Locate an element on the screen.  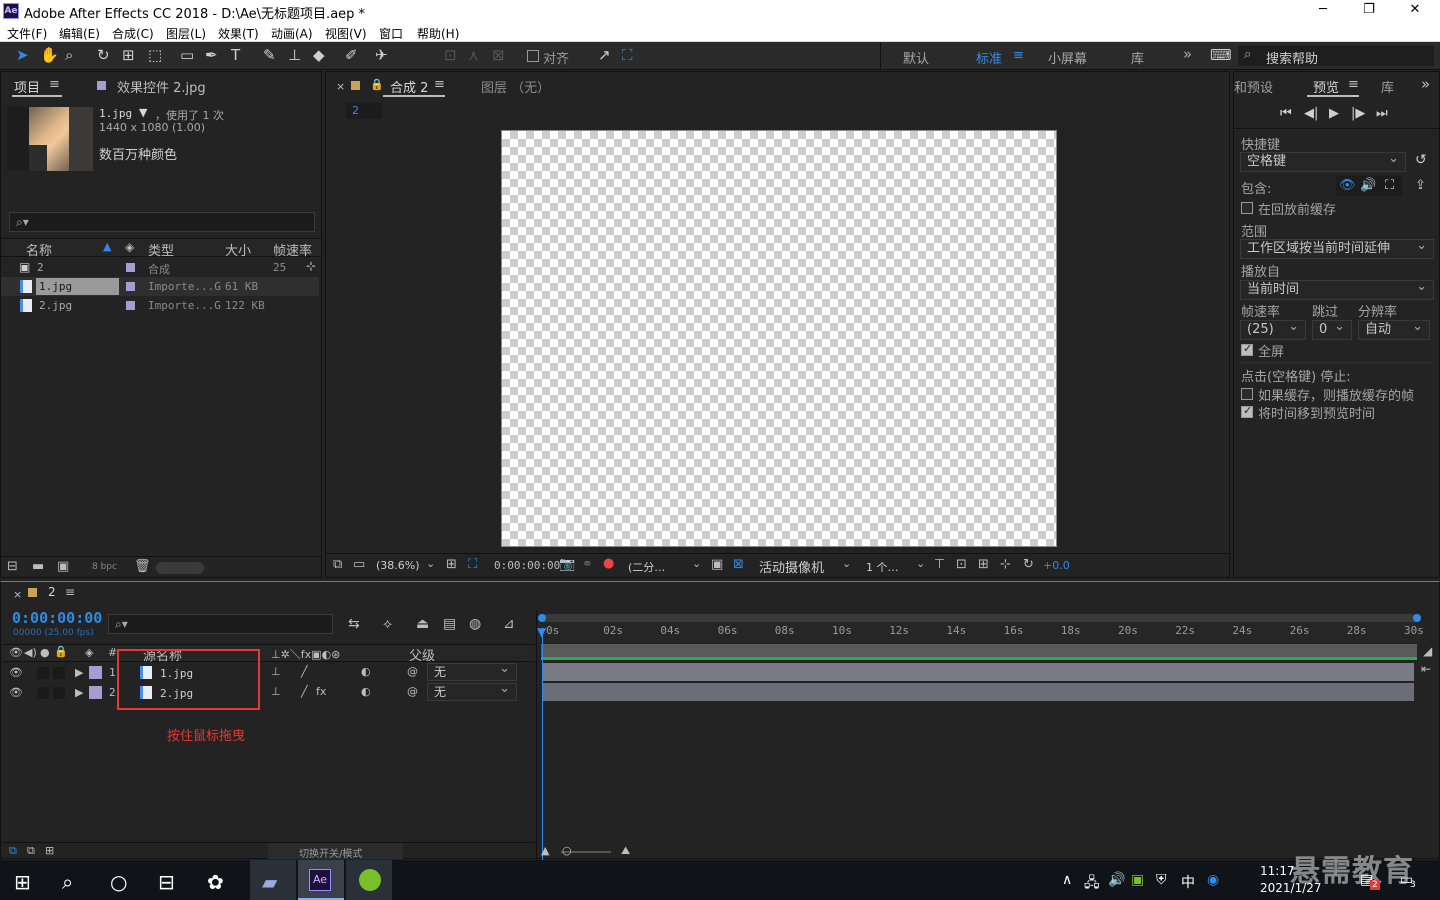
tab-layer: 图层 （无） is located at coordinates (515, 86).